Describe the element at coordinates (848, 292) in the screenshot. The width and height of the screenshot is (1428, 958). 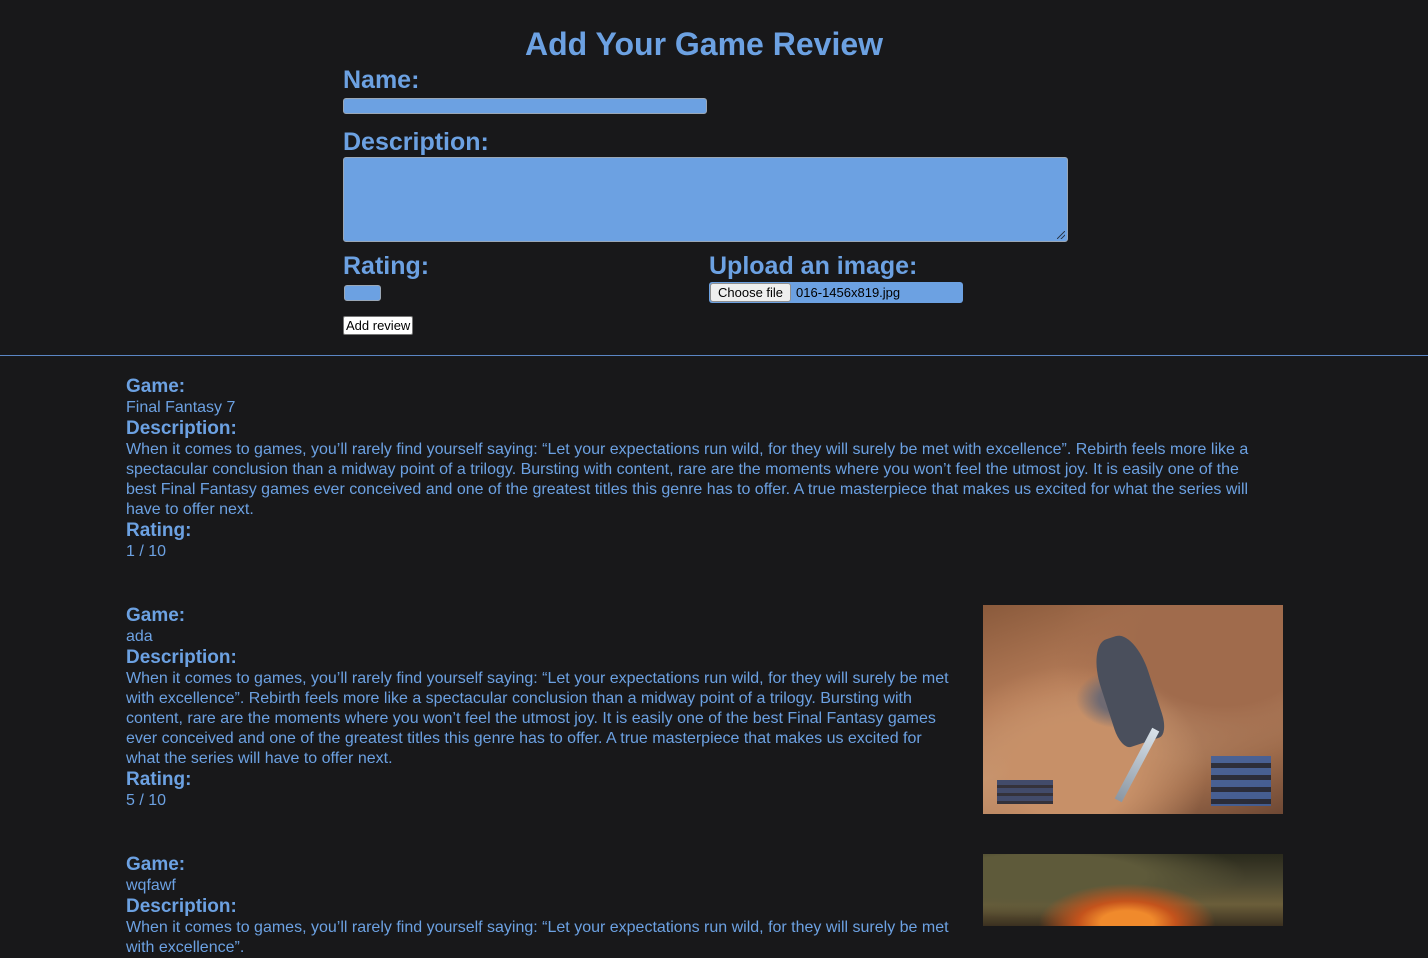
I see `selected-file-name: 016-1456x819.jpg` at that location.